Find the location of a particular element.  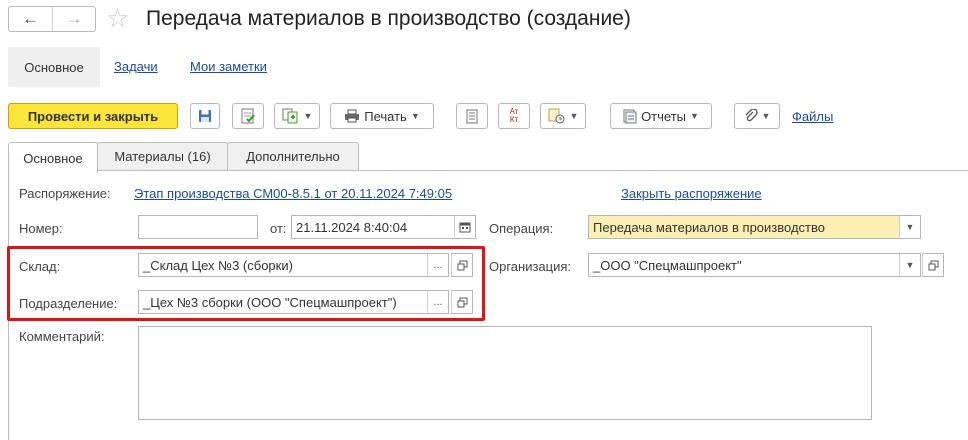

reports-button: Отчеты ▼ is located at coordinates (661, 116).